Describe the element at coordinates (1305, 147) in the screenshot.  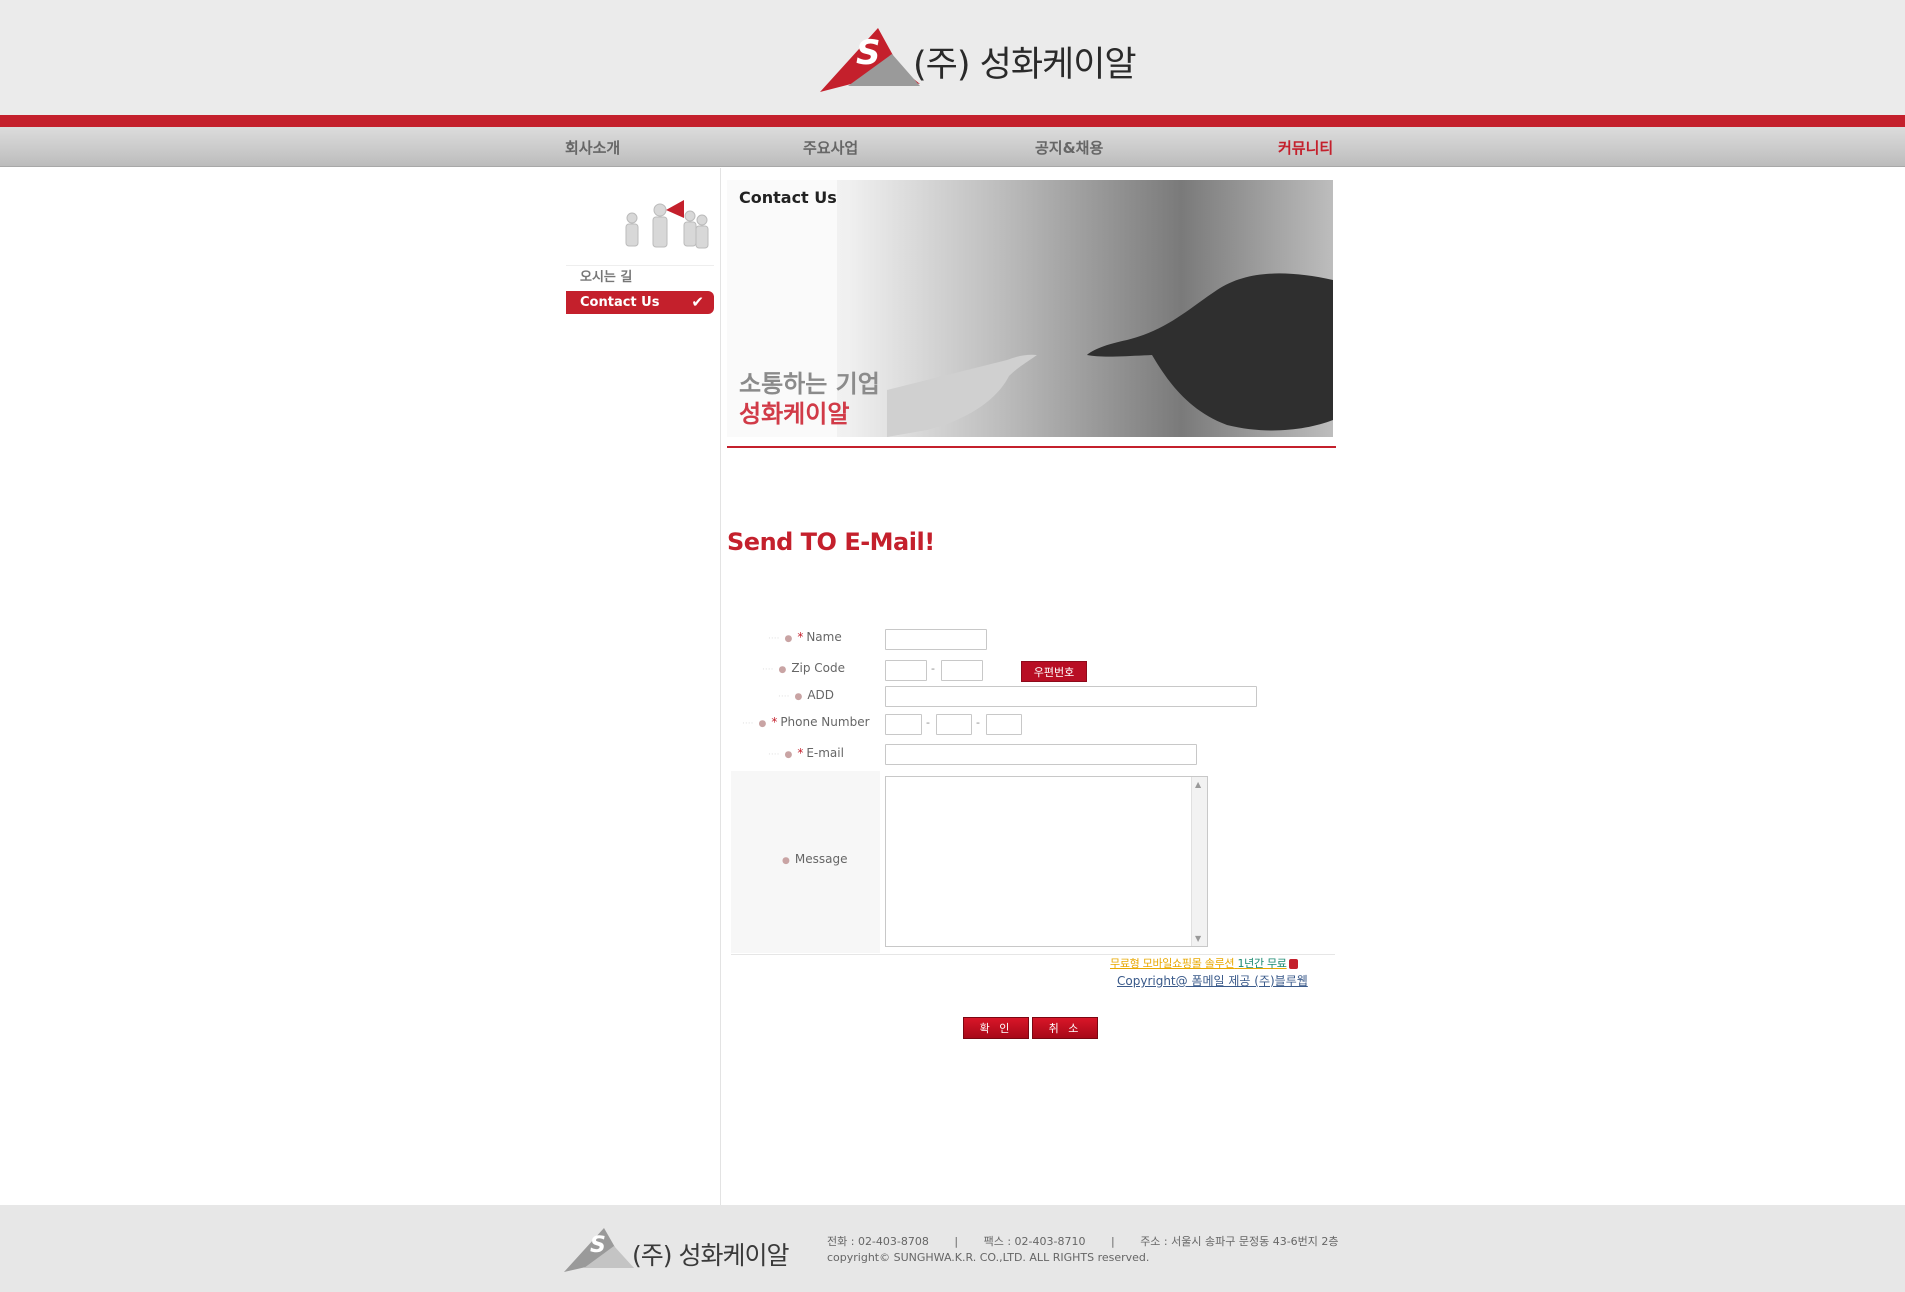
I see `nav-community: 커뮤니티` at that location.